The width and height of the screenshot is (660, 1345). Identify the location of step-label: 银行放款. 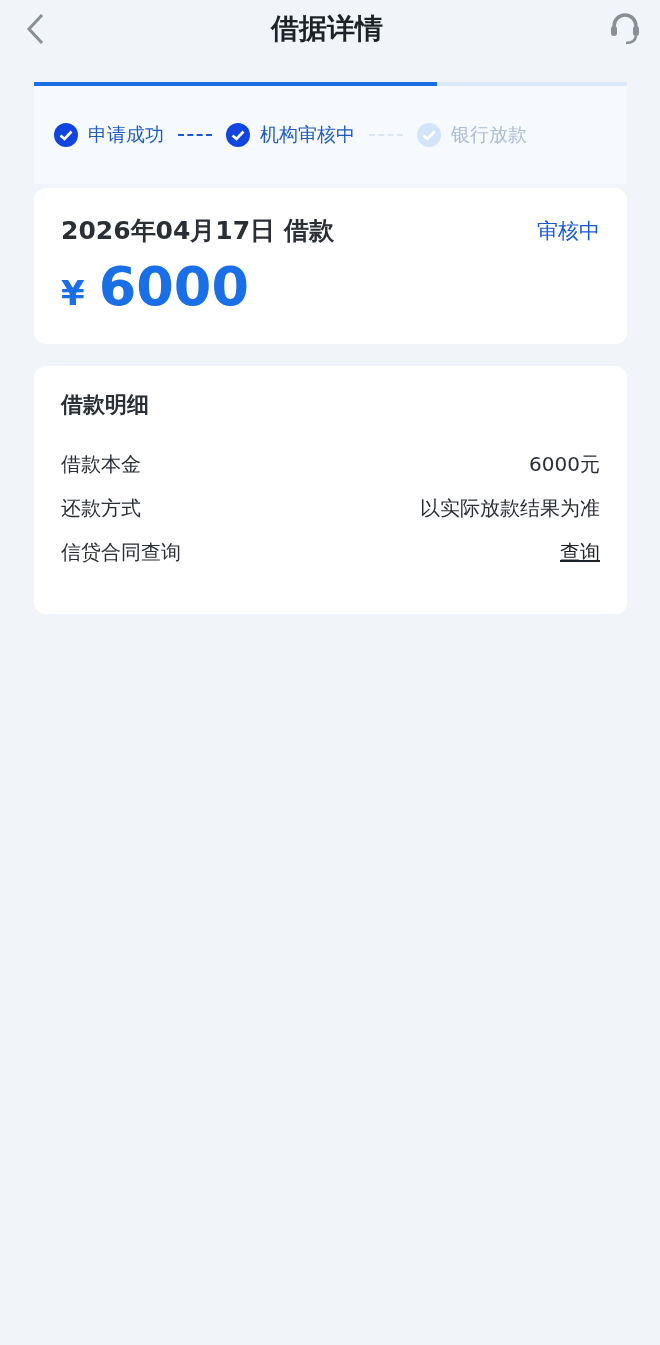
(489, 134).